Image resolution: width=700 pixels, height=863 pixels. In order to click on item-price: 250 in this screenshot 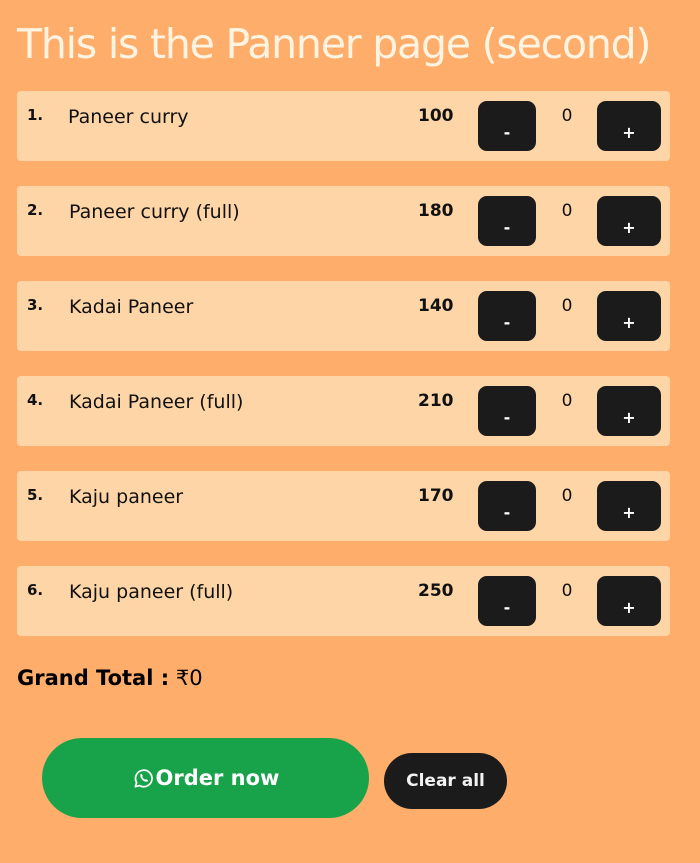, I will do `click(436, 591)`.